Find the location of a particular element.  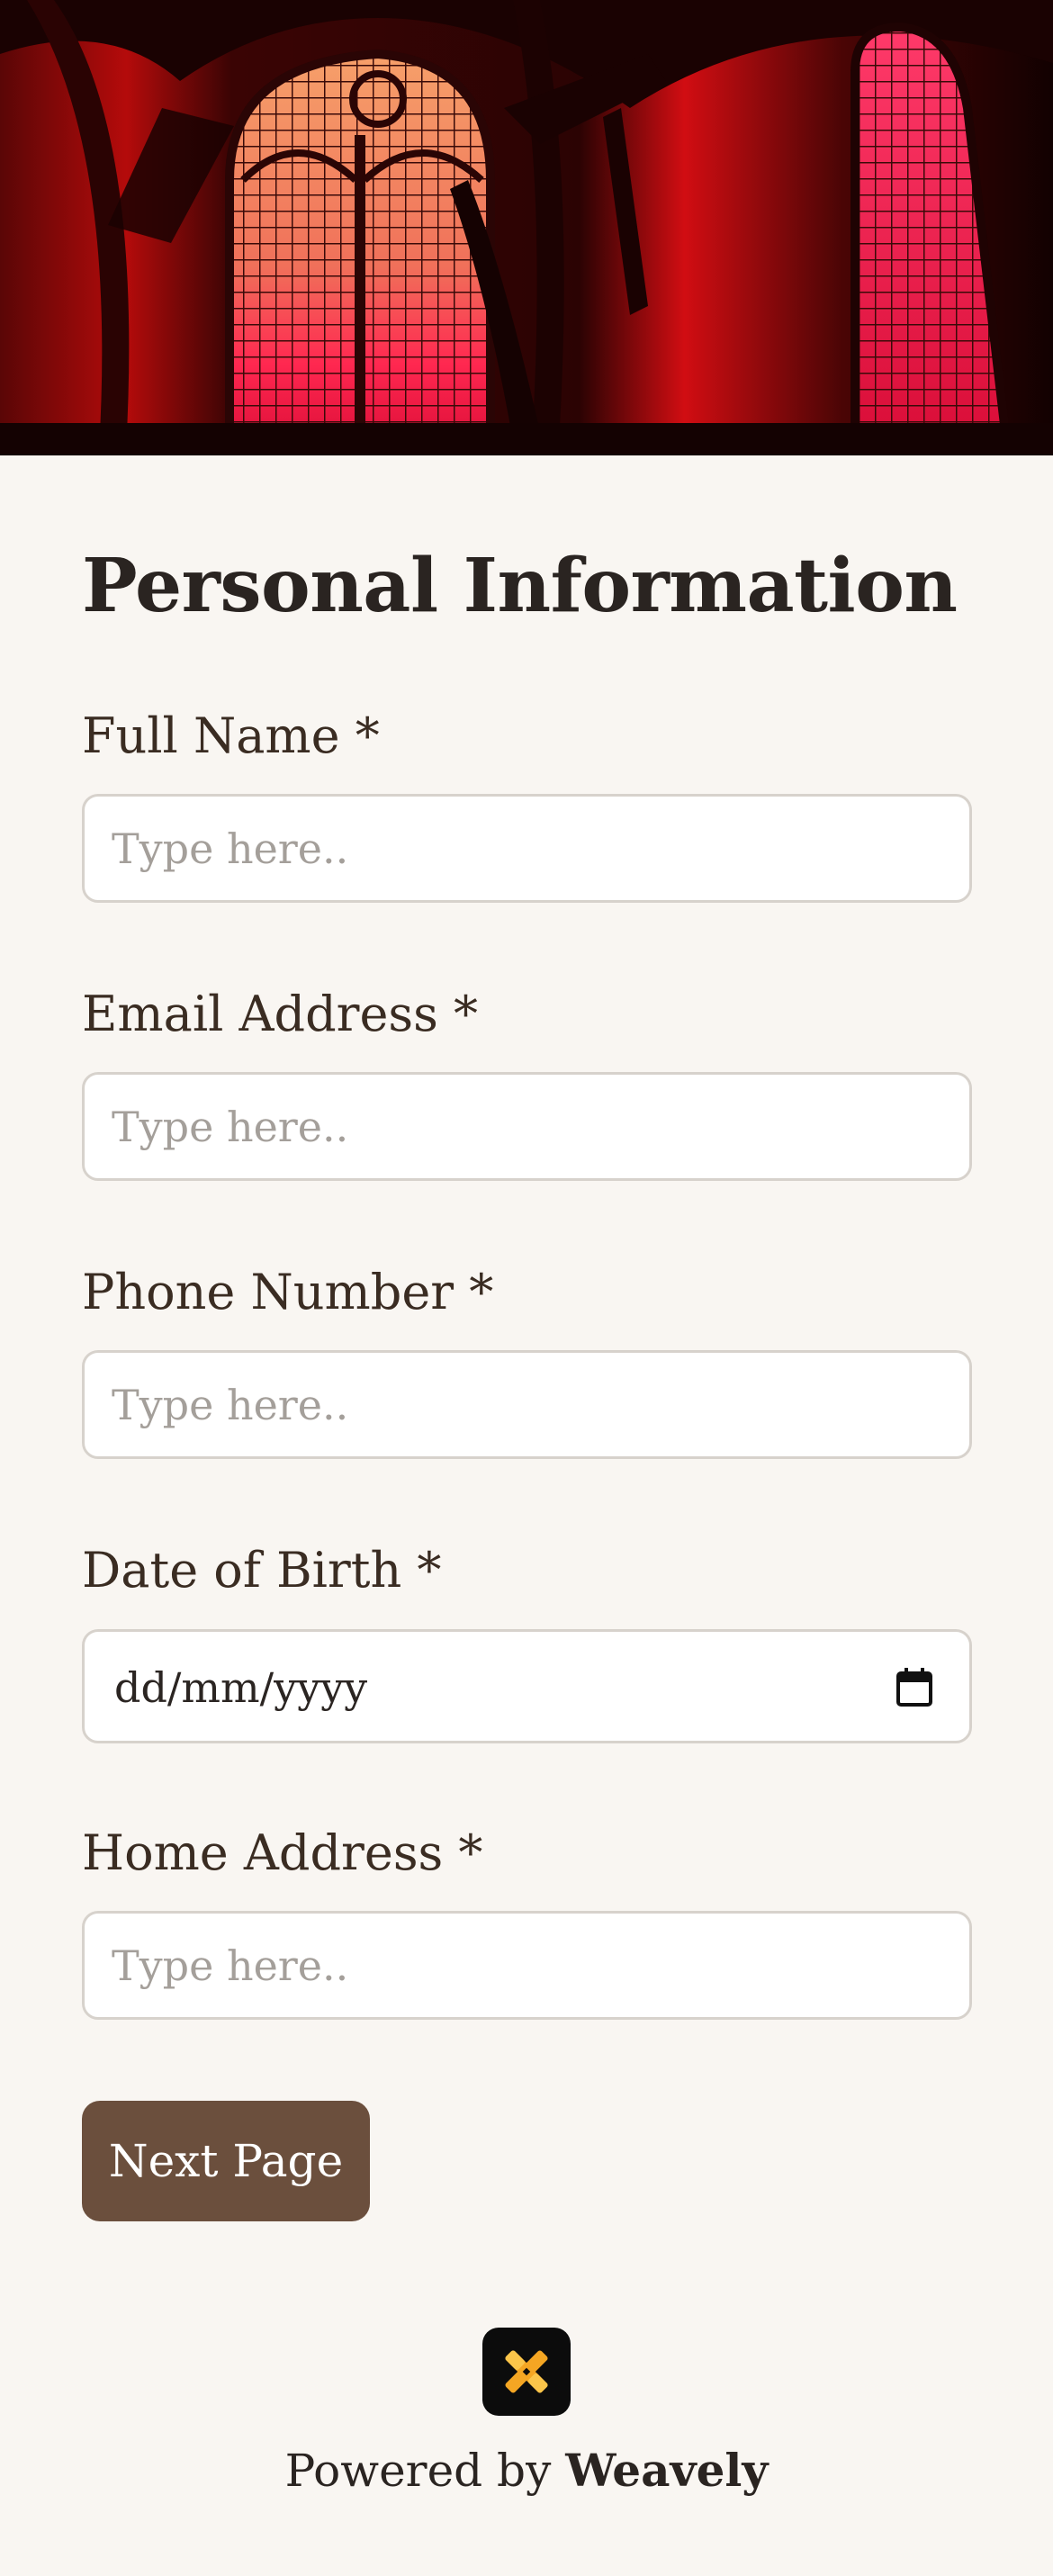

phone-number-label: Phone Number * is located at coordinates (288, 1292).